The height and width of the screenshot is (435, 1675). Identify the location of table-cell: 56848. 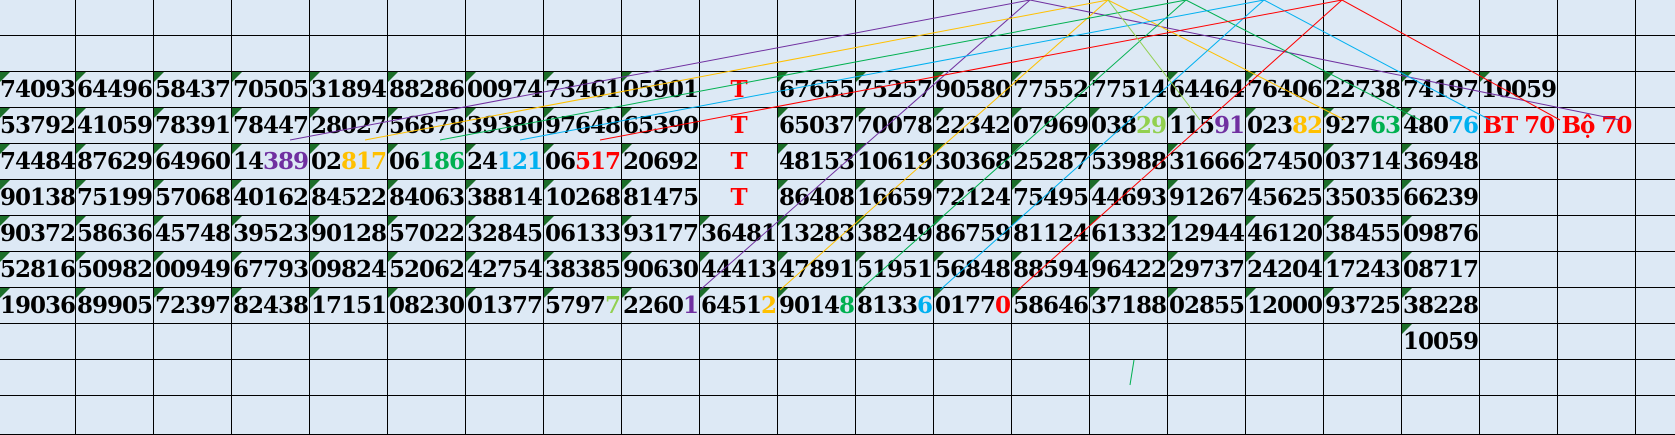
(973, 270).